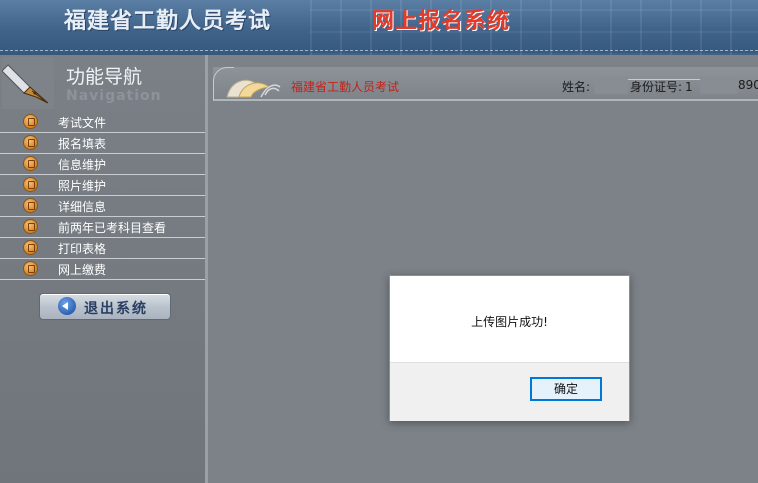 The image size is (758, 483). I want to click on nav-item-info-maintenance: 信息维护, so click(102, 164).